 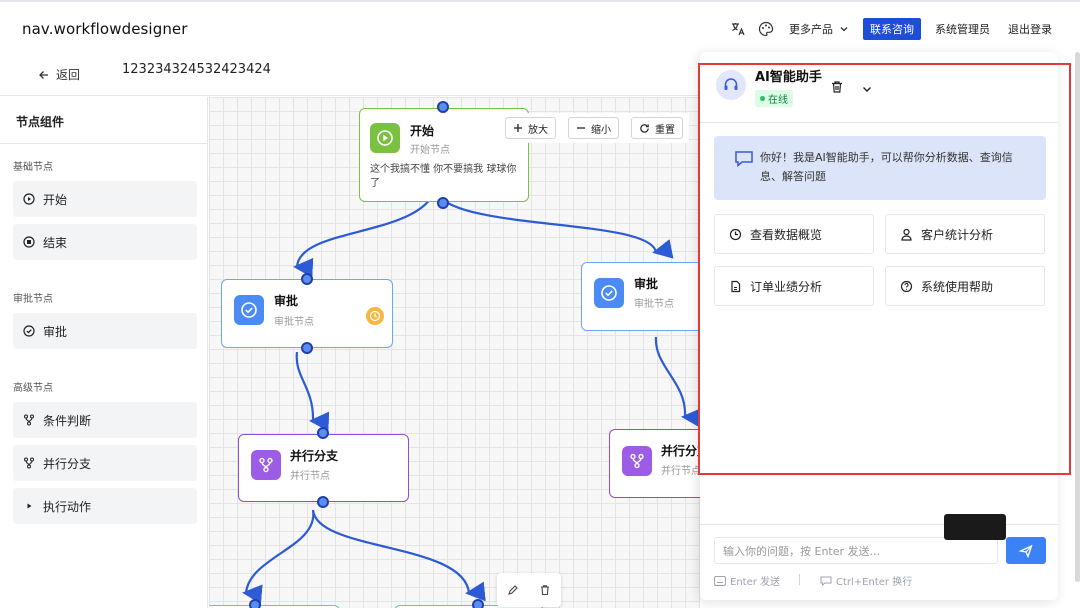 I want to click on component-end: 结束, so click(x=105, y=242).